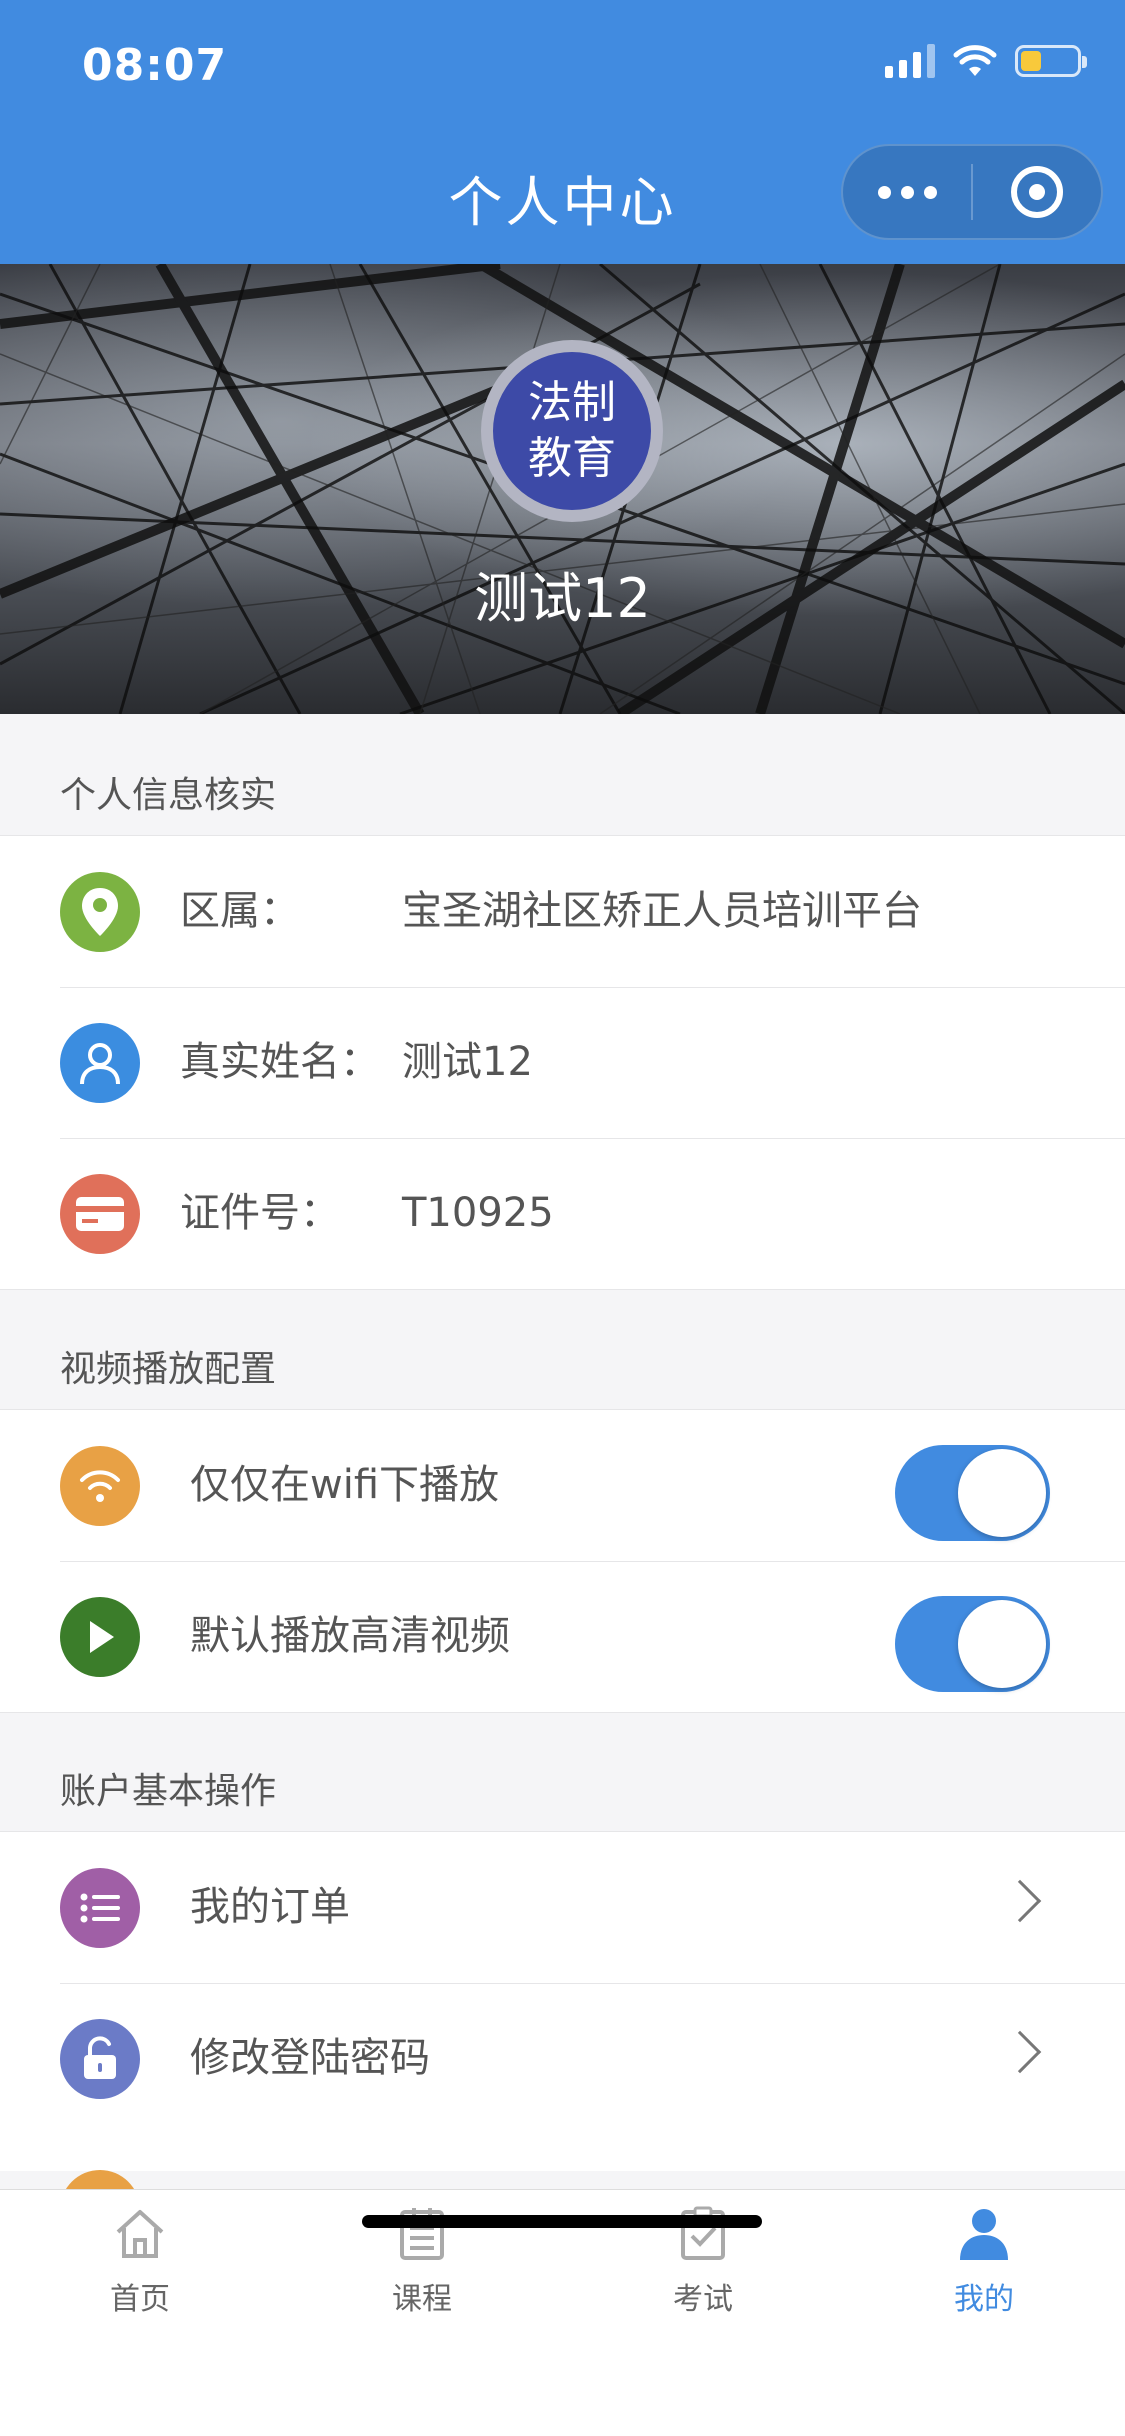 The image size is (1125, 2436). I want to click on idnumber-label: 证件号：, so click(260, 1213).